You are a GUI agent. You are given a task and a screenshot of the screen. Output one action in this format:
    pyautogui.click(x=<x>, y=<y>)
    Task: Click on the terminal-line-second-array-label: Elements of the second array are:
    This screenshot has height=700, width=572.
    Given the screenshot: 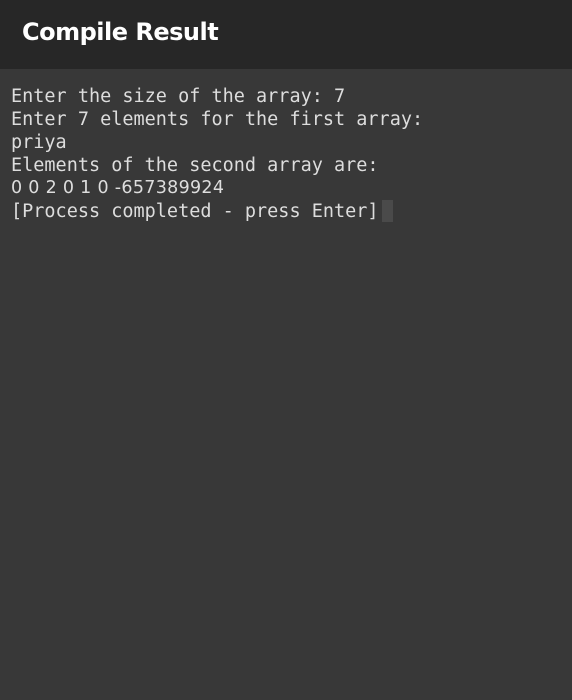 What is the action you would take?
    pyautogui.click(x=195, y=165)
    